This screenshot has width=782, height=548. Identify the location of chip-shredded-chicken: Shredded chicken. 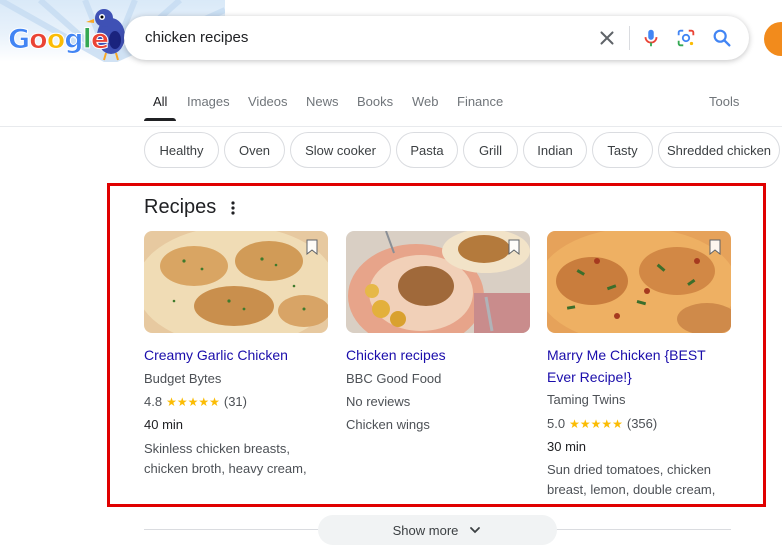
(719, 150).